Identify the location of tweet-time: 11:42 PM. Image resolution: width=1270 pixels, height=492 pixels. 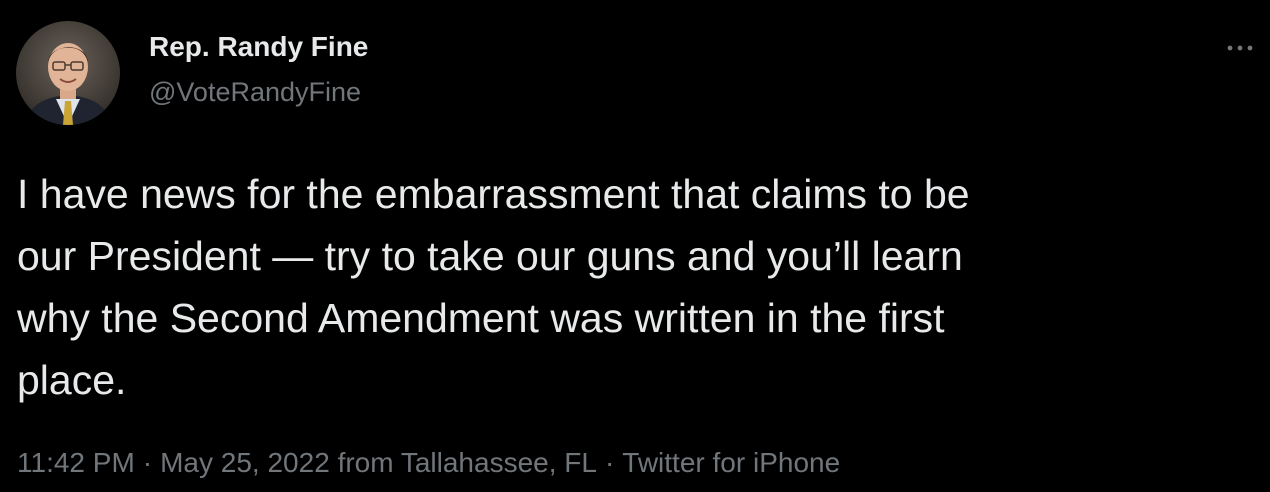
(76, 462).